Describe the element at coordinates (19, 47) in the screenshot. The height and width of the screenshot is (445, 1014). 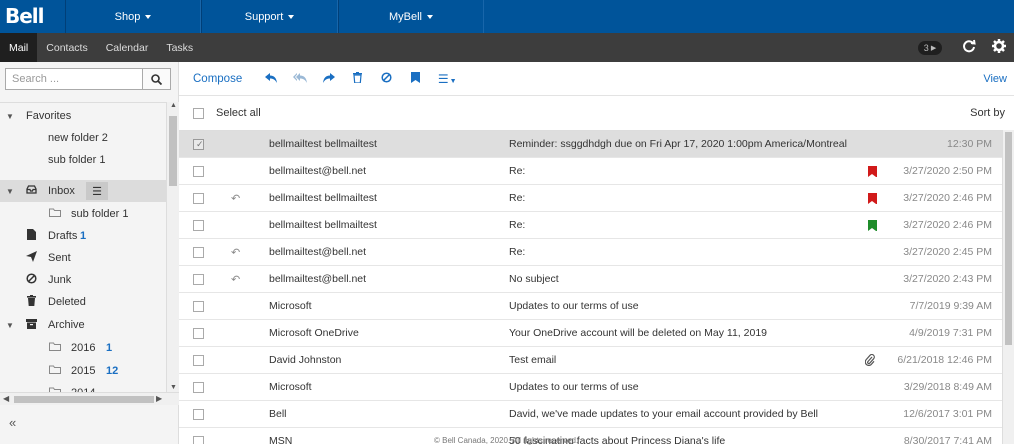
I see `tab-mail: Mail` at that location.